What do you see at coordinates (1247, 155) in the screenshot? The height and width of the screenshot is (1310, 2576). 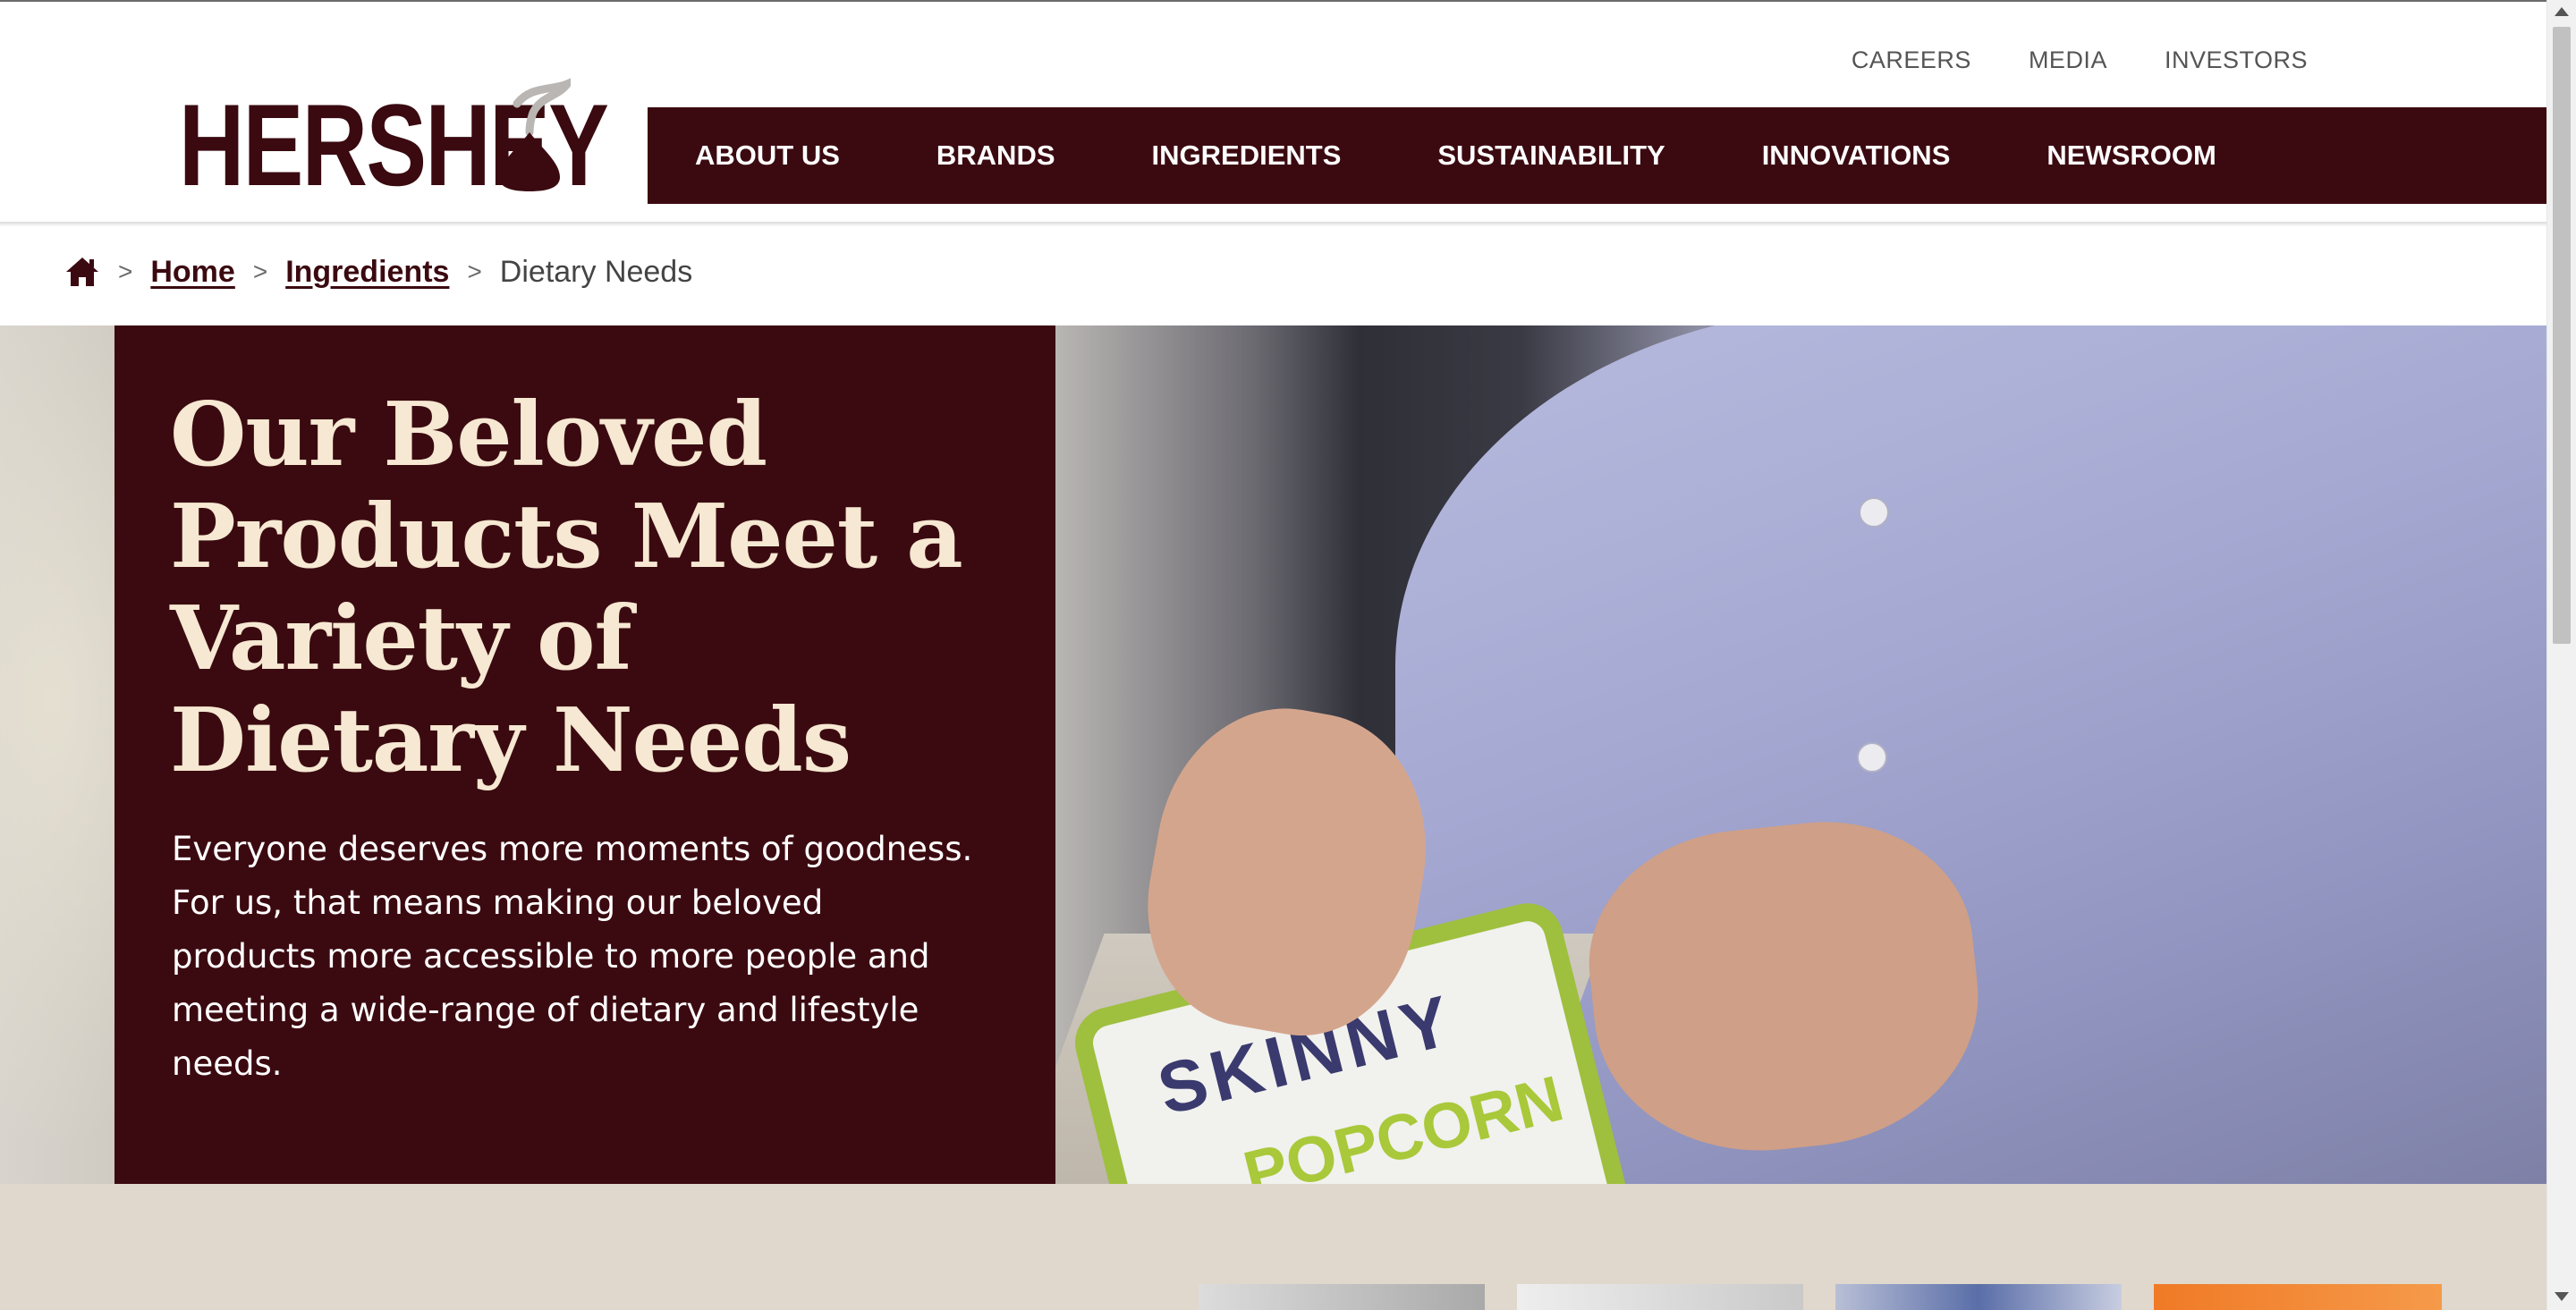 I see `nav-ingredients: INGREDIENTS` at bounding box center [1247, 155].